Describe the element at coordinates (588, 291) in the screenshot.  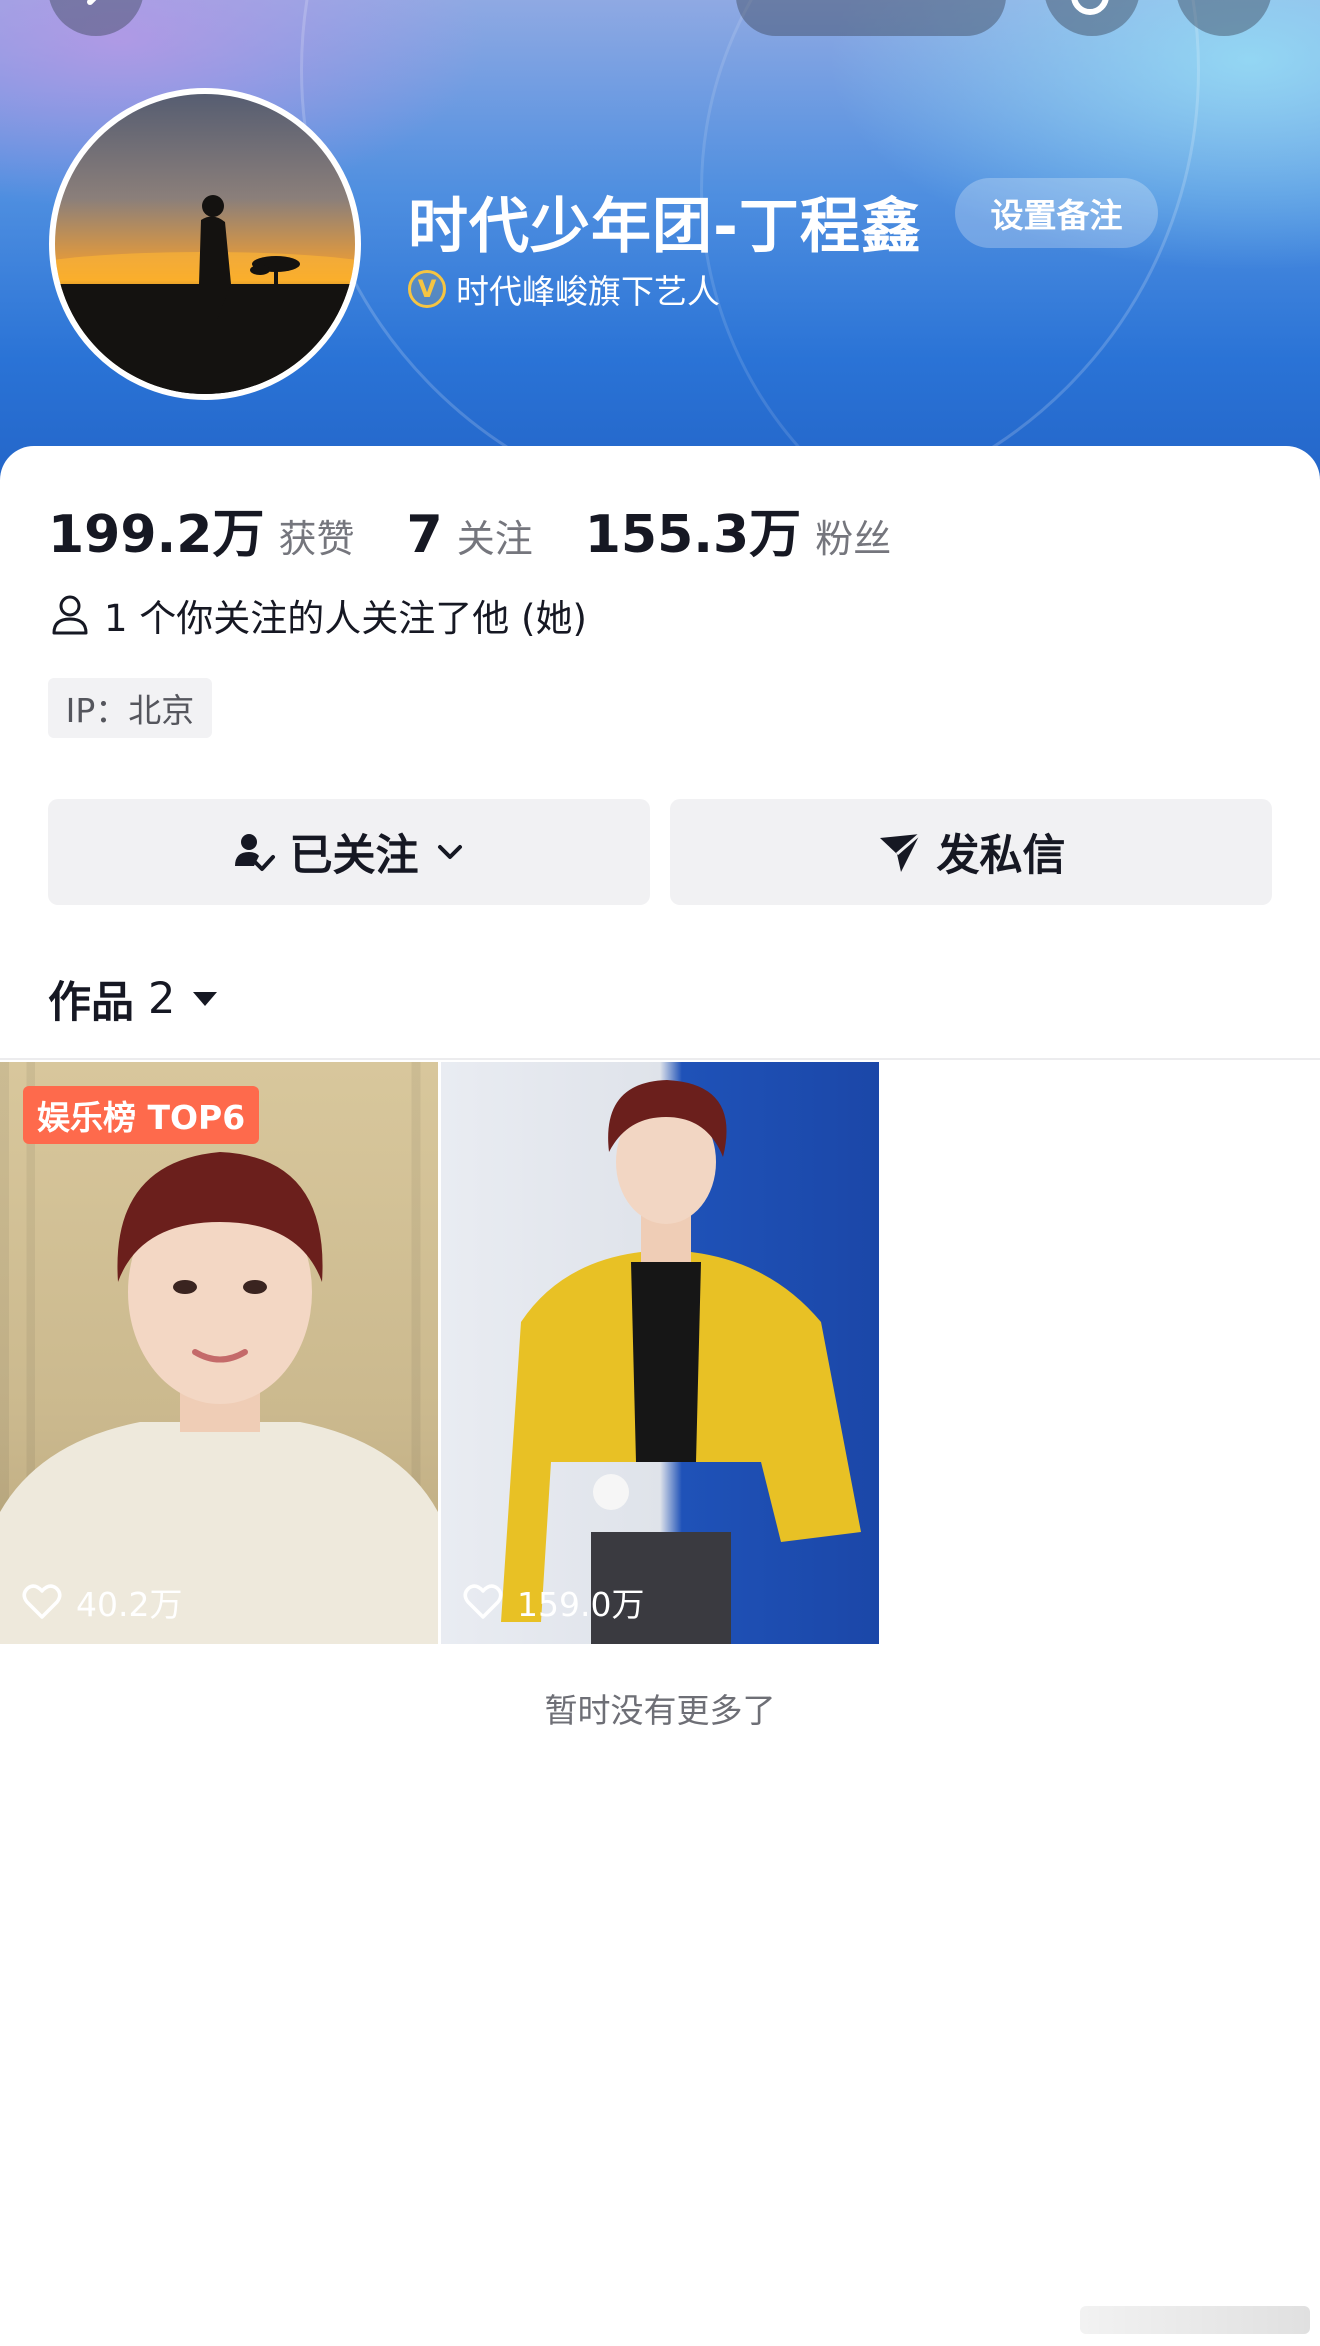
I see `verification-text: 时代峰峻旗下艺人` at that location.